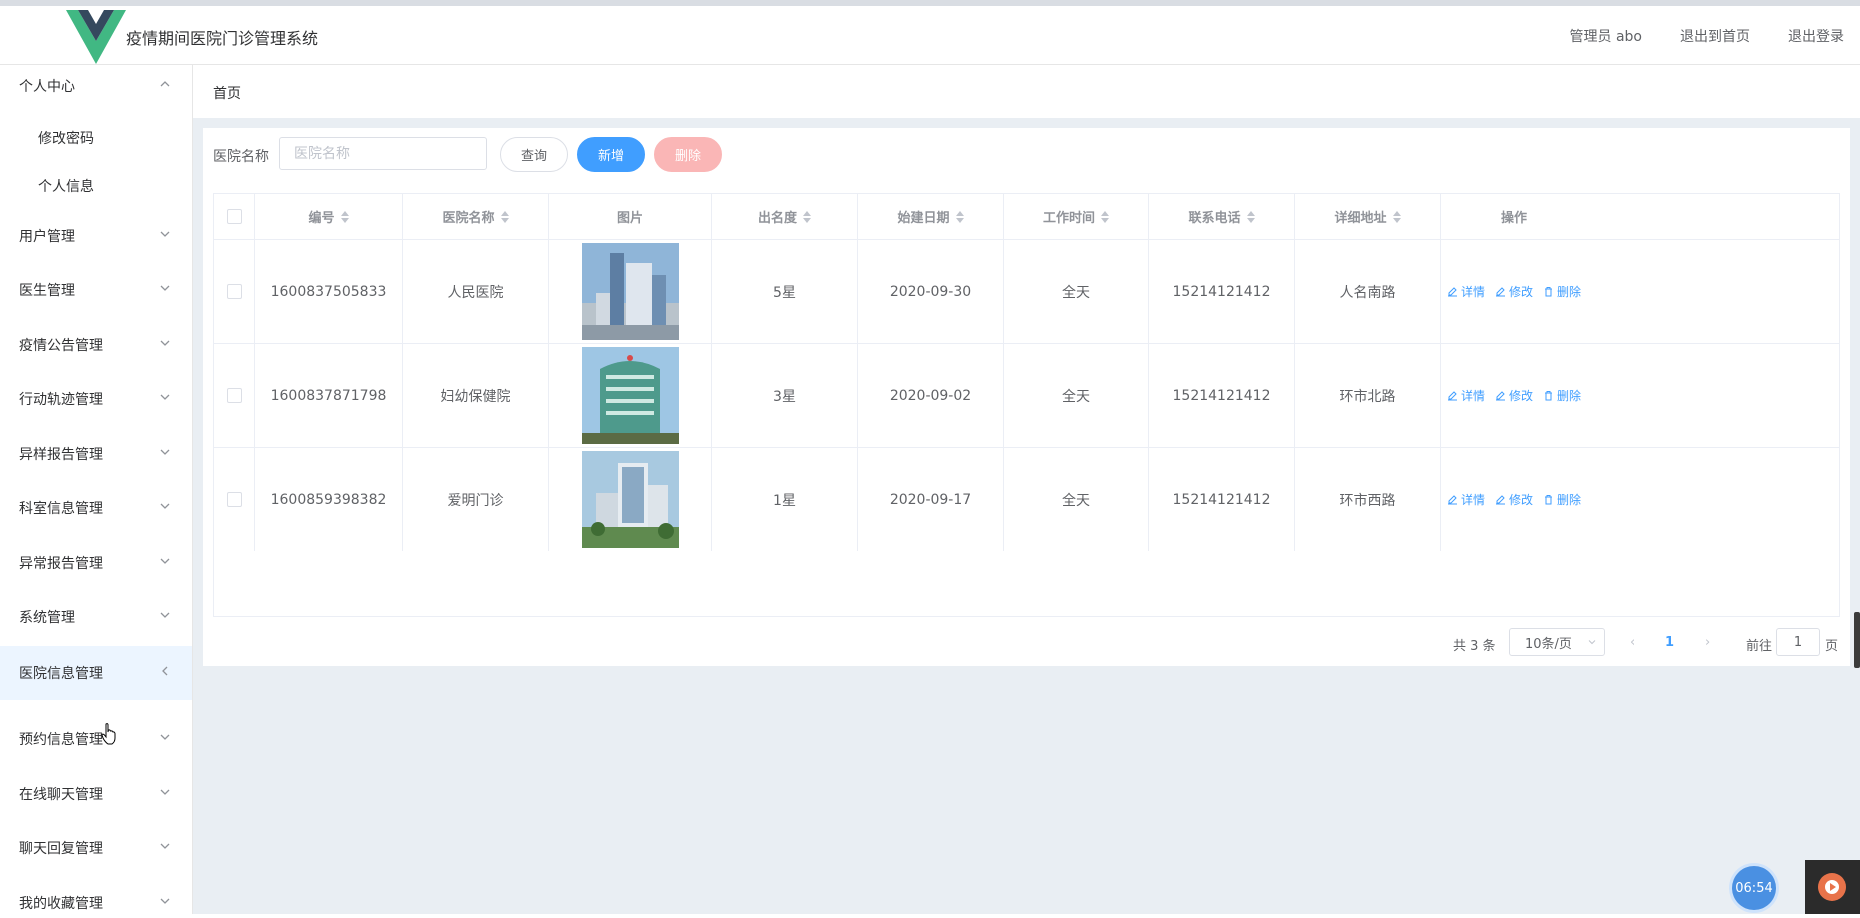 This screenshot has width=1860, height=918. Describe the element at coordinates (1816, 36) in the screenshot. I see `logout-link: 退出登录` at that location.